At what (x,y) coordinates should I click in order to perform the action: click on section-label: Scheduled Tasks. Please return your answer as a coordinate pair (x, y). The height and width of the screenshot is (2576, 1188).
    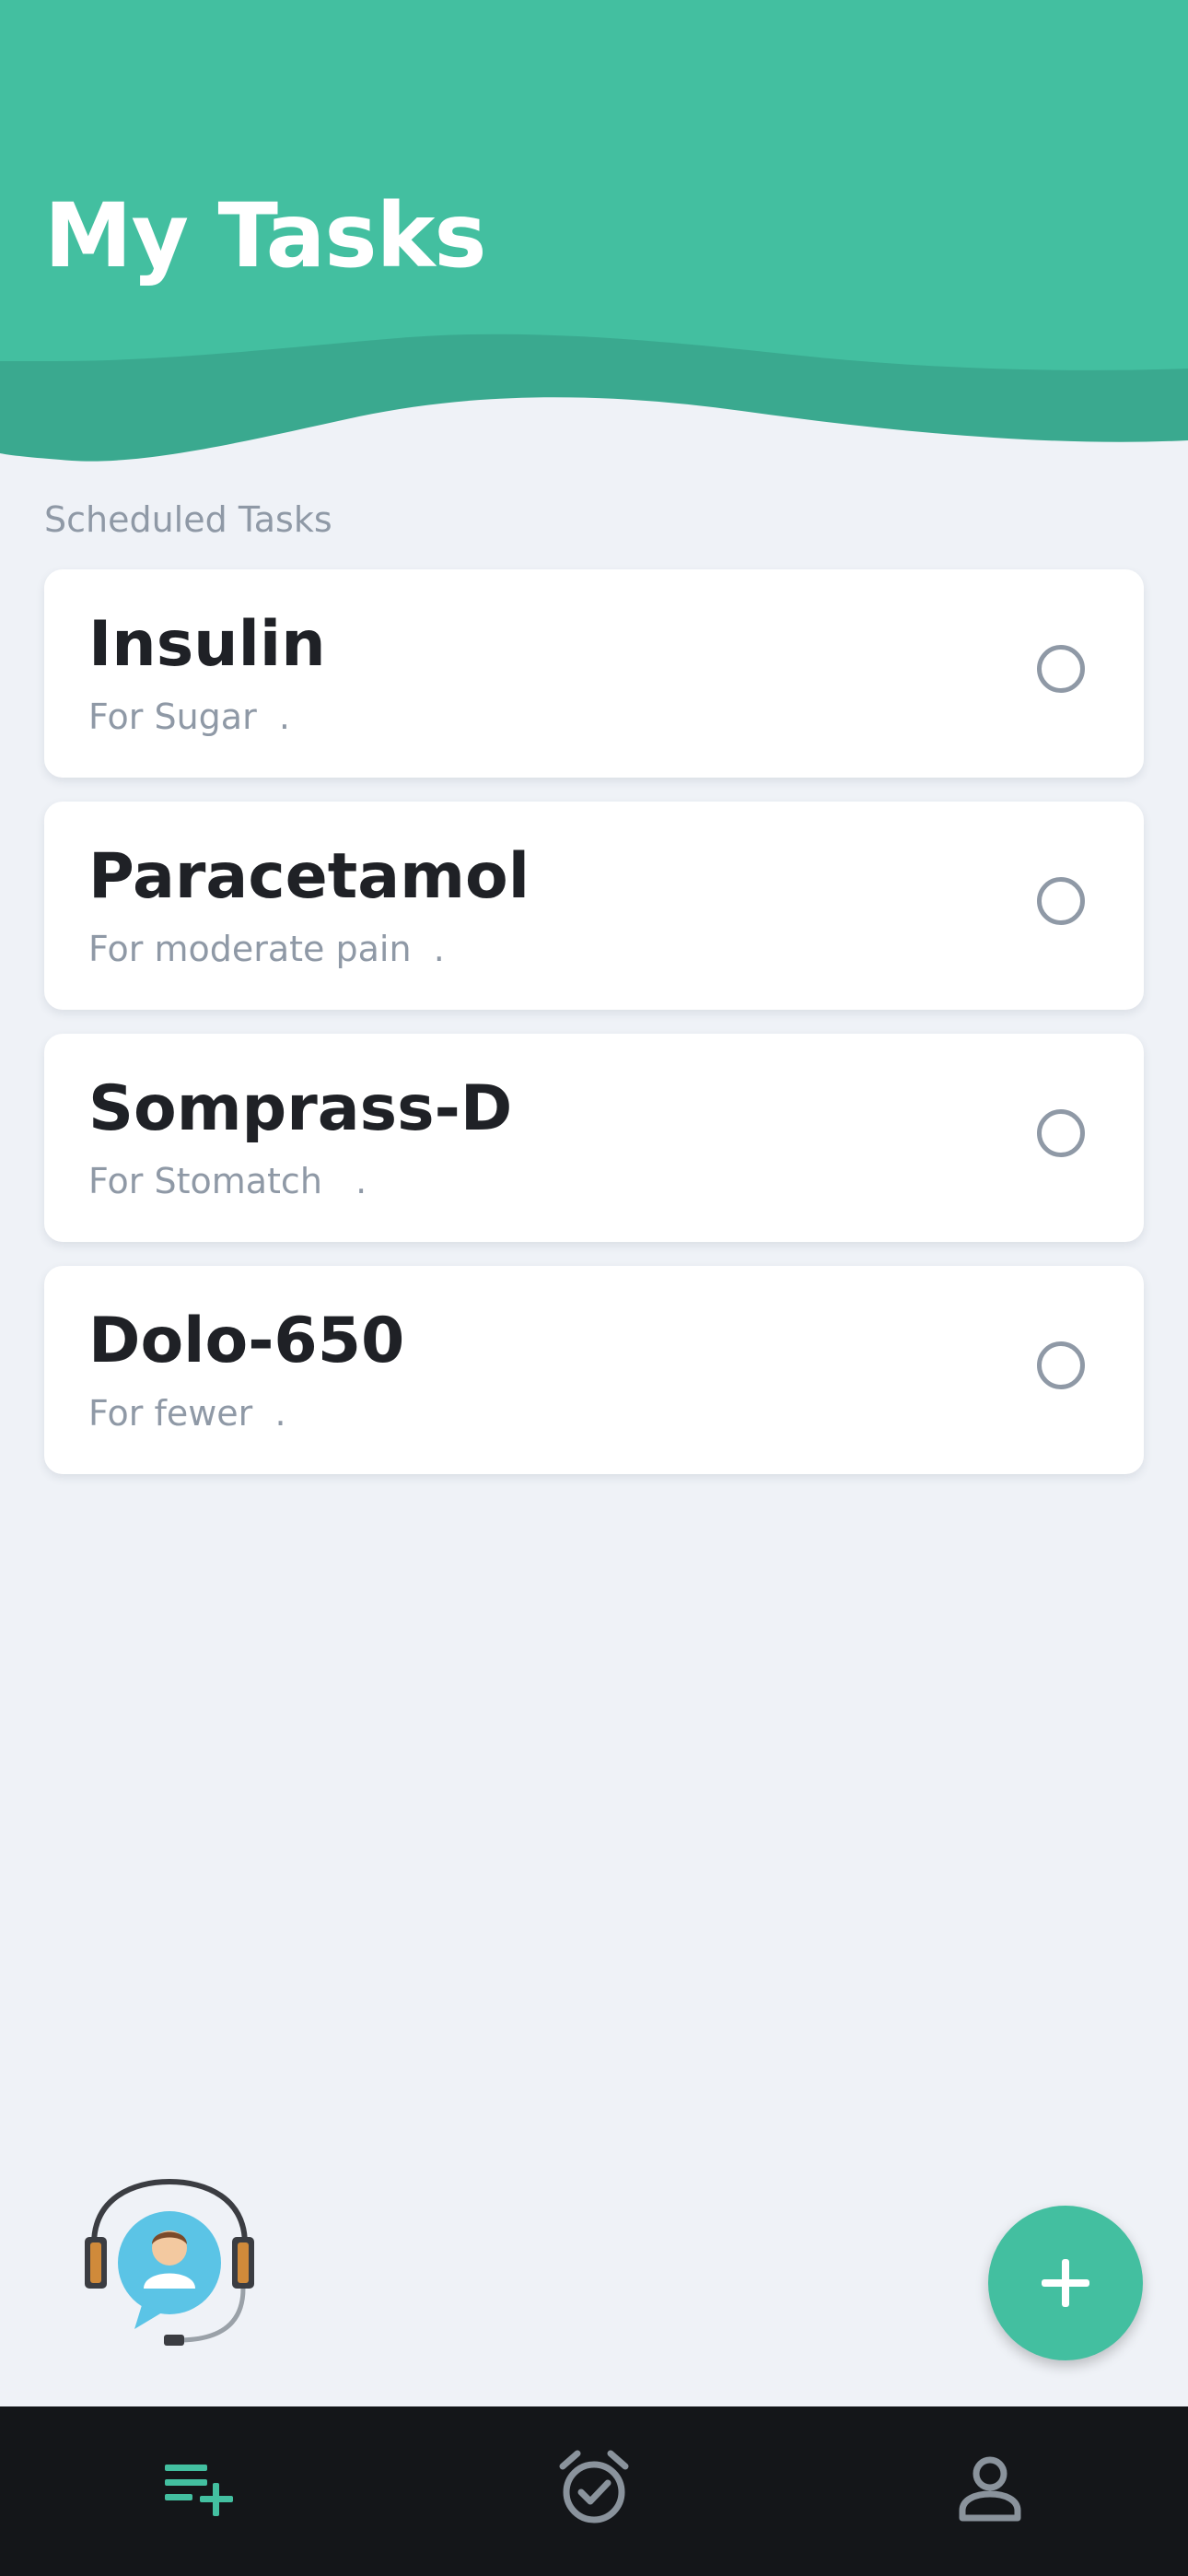
    Looking at the image, I should click on (188, 519).